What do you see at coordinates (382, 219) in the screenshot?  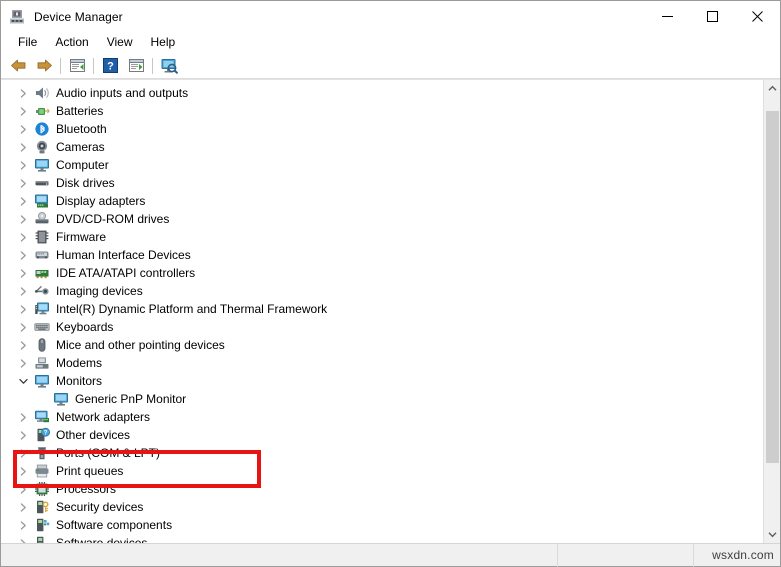 I see `tree-item: DVD/CD-ROM drives` at bounding box center [382, 219].